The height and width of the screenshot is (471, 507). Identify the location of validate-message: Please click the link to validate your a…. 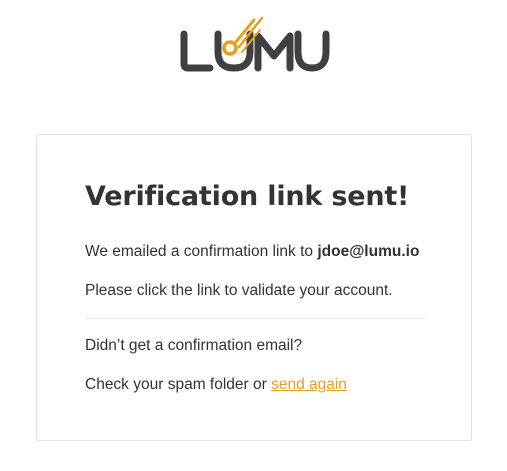
(239, 290).